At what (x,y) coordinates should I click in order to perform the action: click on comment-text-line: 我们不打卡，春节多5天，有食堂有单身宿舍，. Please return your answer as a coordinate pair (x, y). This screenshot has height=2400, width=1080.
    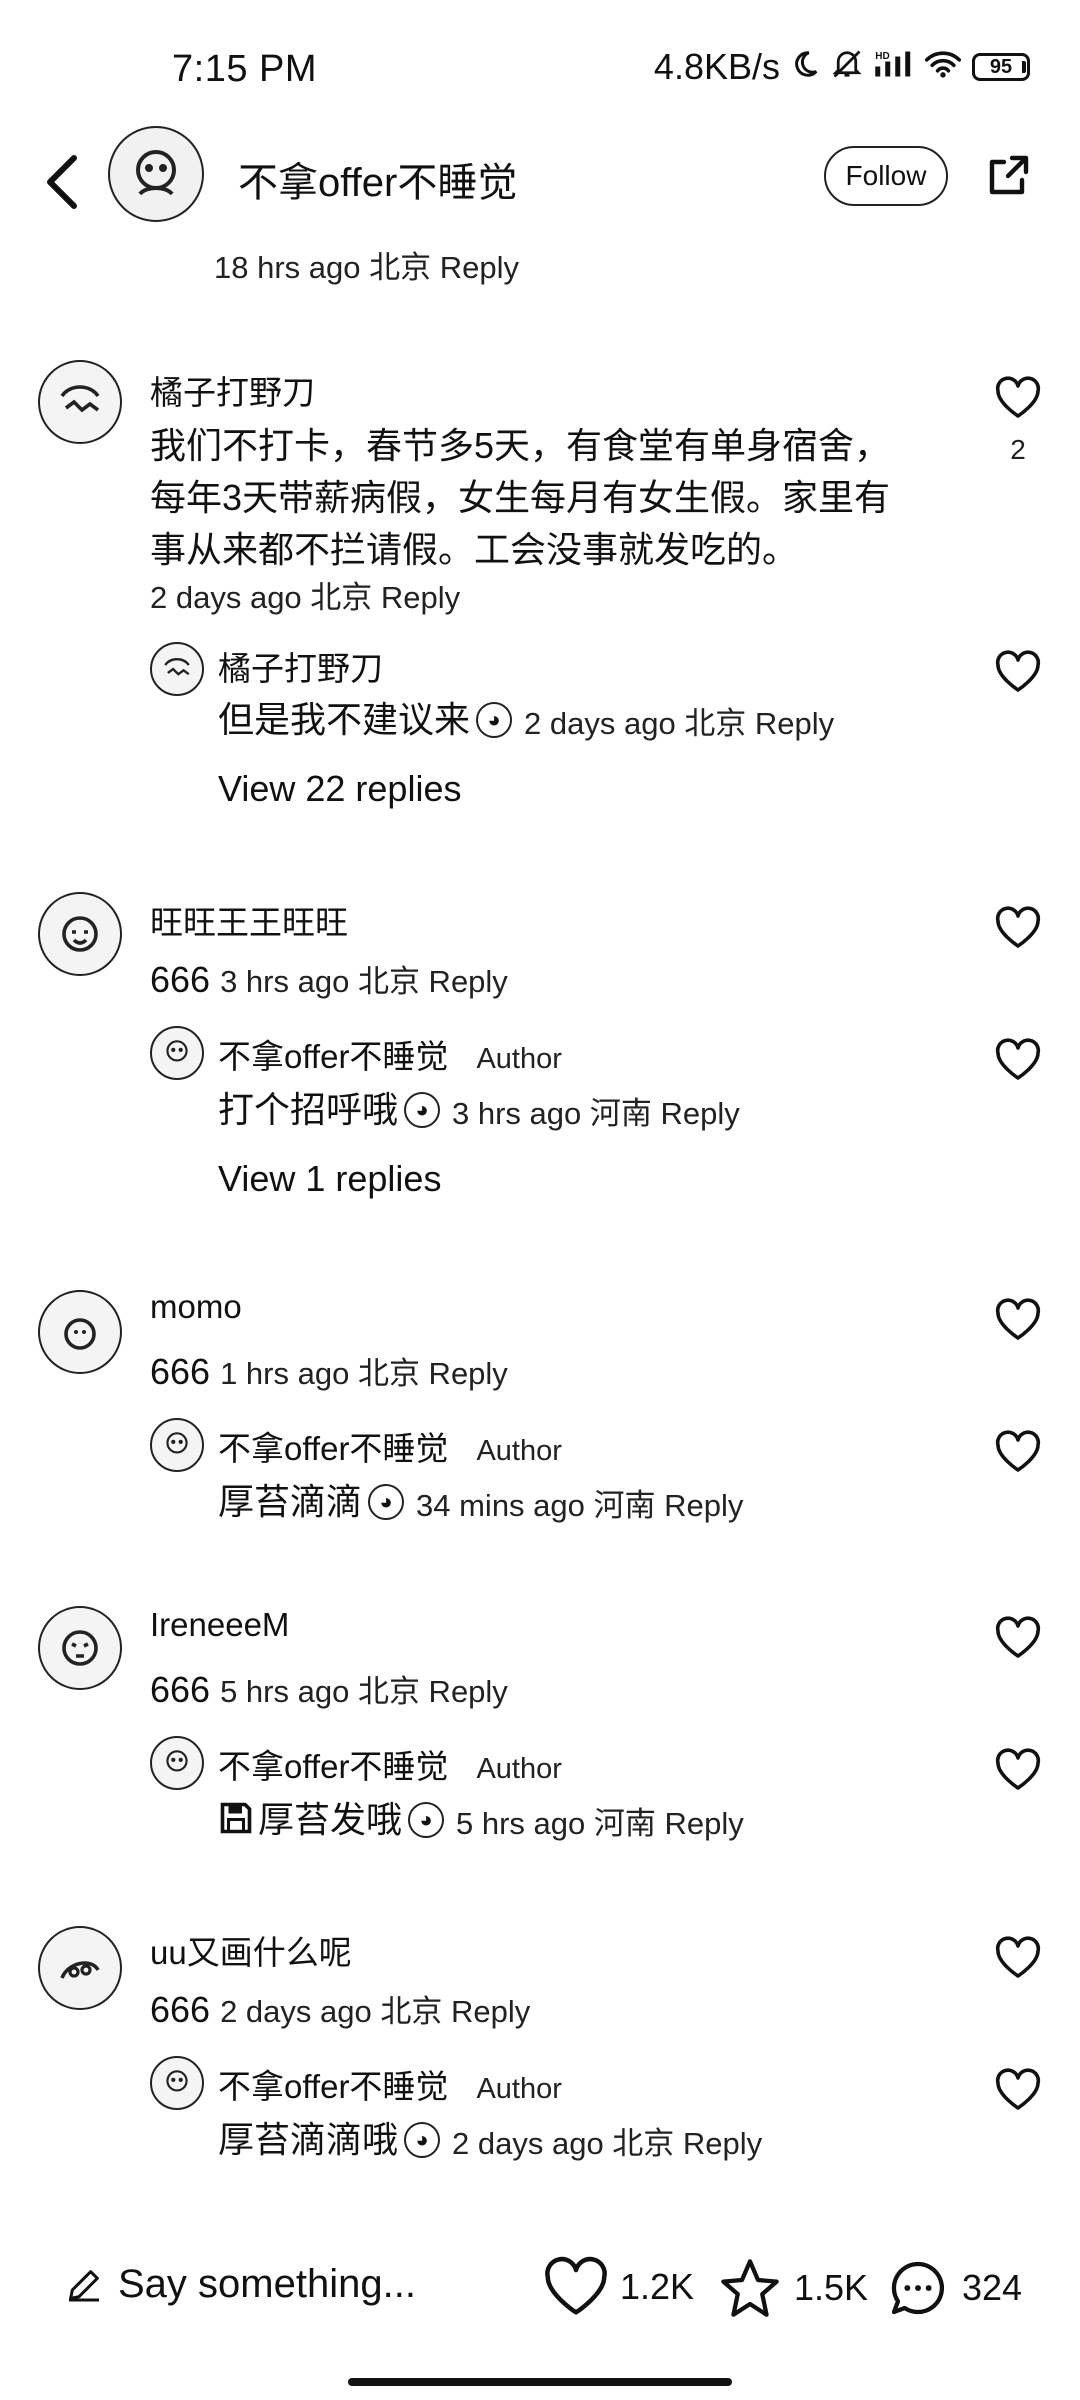
    Looking at the image, I should click on (520, 445).